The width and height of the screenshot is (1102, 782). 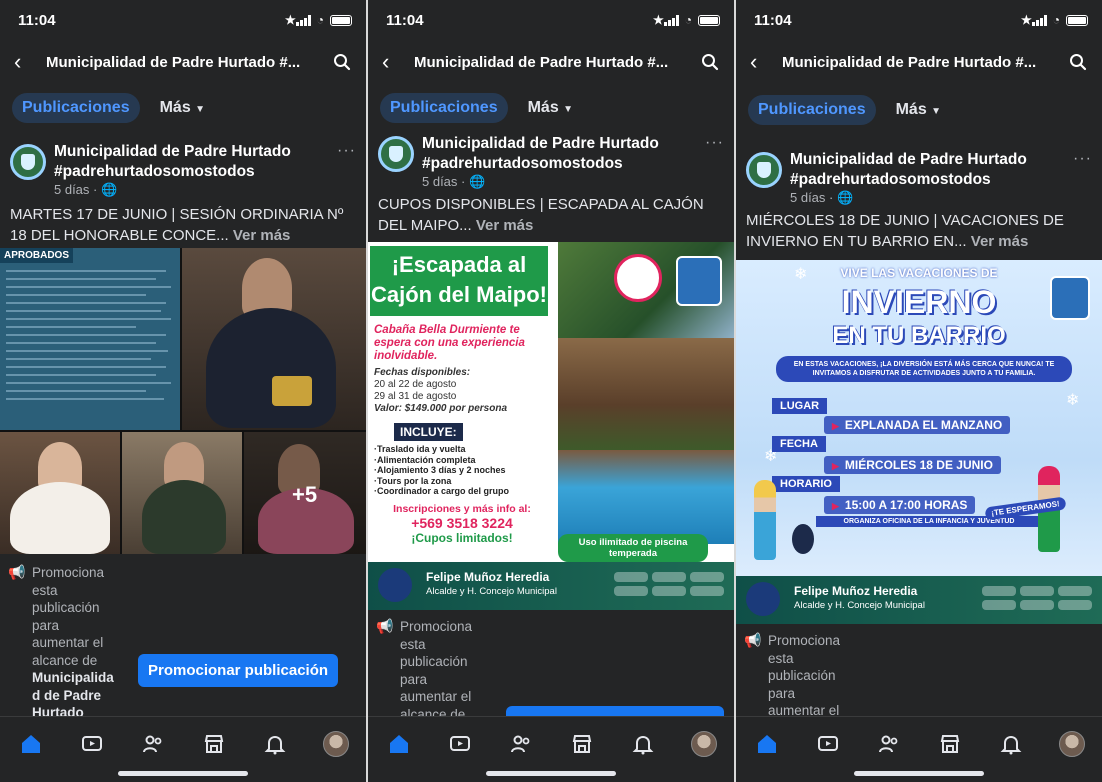 What do you see at coordinates (912, 465) in the screenshot?
I see `flyer-date: MIÉRCOLES 18 DE JUNIO` at bounding box center [912, 465].